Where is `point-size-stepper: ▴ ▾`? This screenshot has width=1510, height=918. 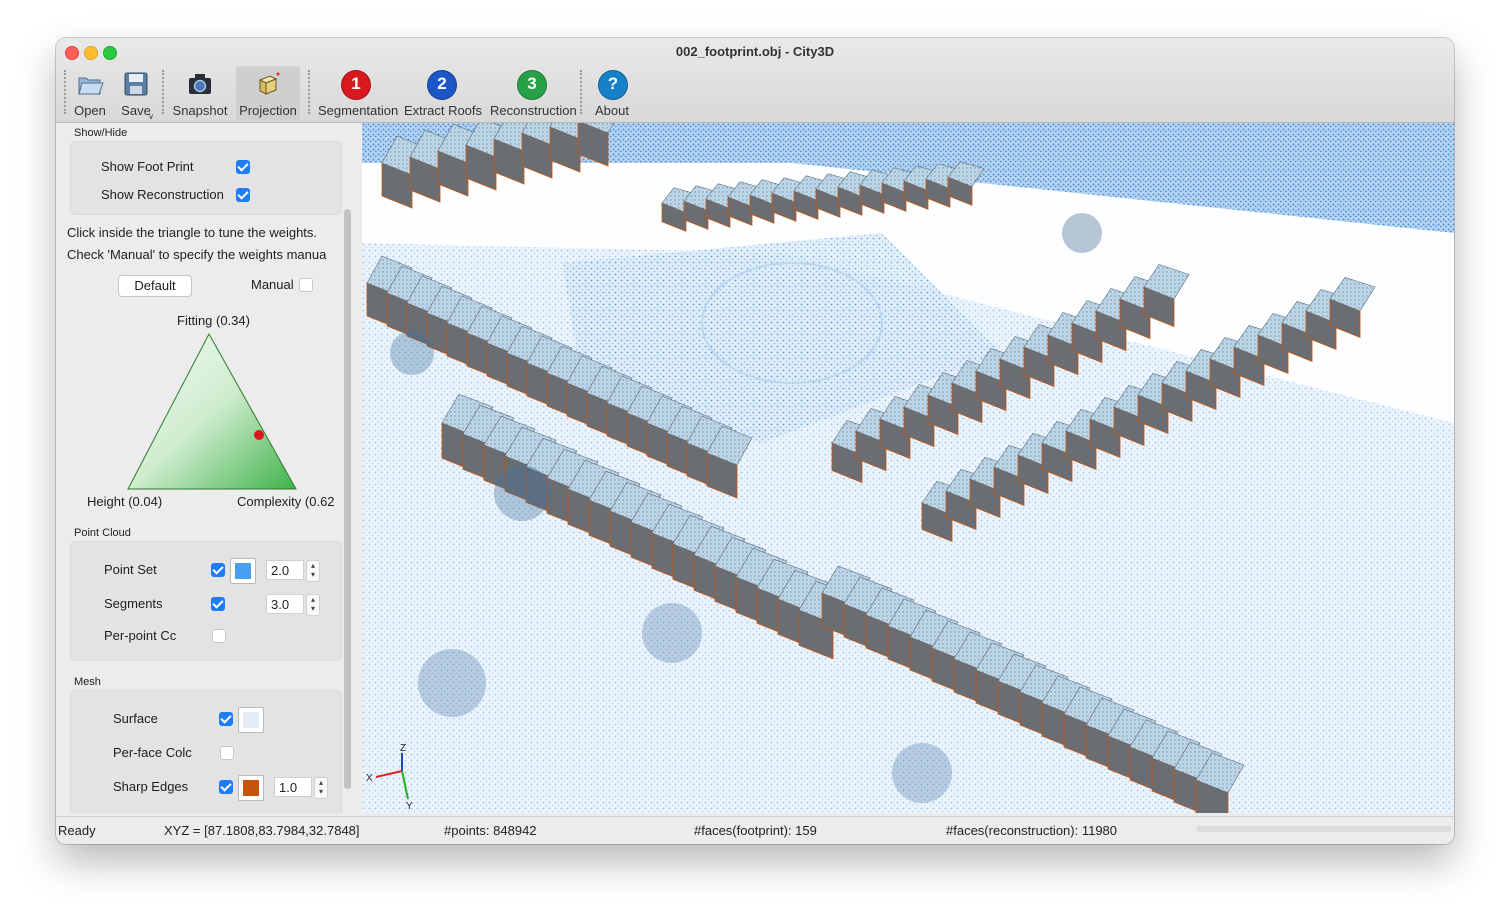
point-size-stepper: ▴ ▾ is located at coordinates (313, 571).